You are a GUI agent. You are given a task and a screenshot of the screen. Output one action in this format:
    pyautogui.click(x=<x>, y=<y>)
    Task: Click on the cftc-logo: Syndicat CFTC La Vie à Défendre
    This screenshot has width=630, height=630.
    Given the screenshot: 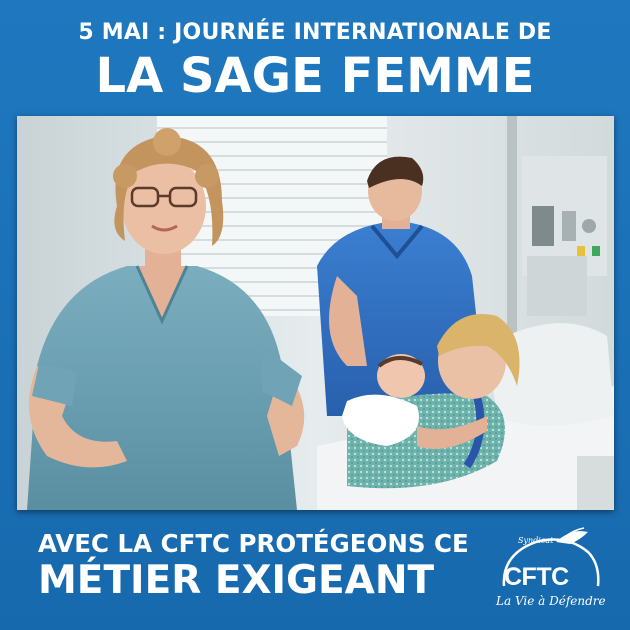 What is the action you would take?
    pyautogui.click(x=552, y=570)
    